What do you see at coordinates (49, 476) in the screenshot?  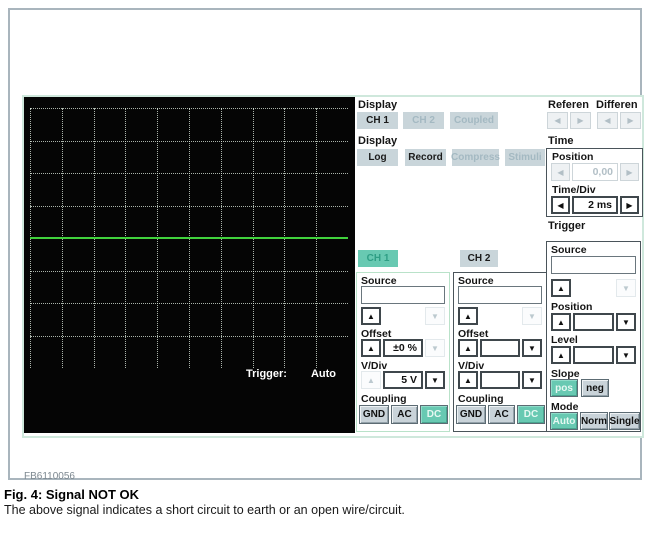 I see `image-code: FB6110056` at bounding box center [49, 476].